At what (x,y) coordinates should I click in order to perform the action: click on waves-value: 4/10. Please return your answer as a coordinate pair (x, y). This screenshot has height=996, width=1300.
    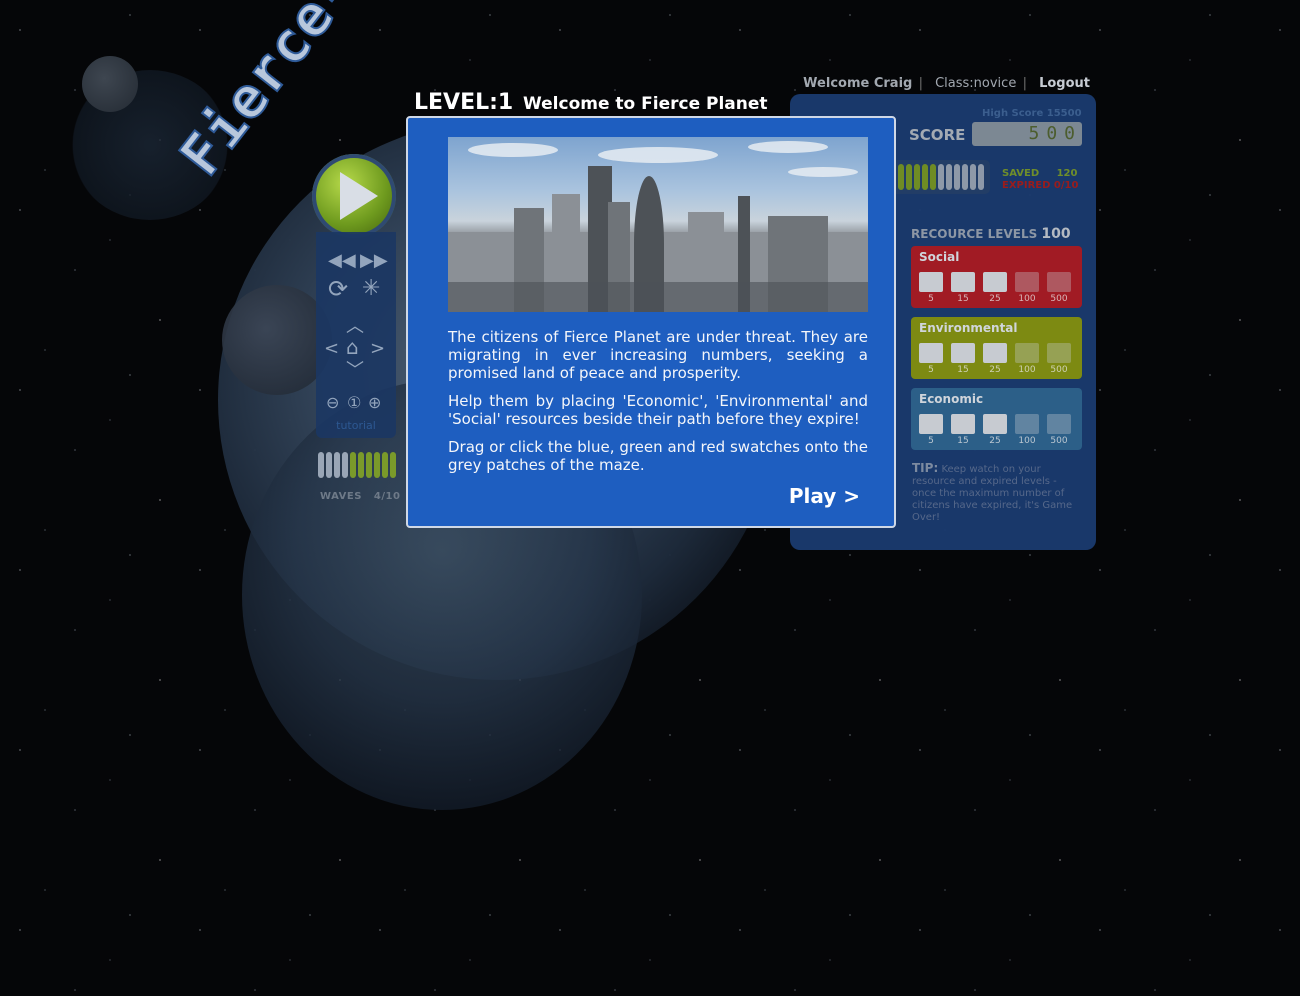
    Looking at the image, I should click on (387, 496).